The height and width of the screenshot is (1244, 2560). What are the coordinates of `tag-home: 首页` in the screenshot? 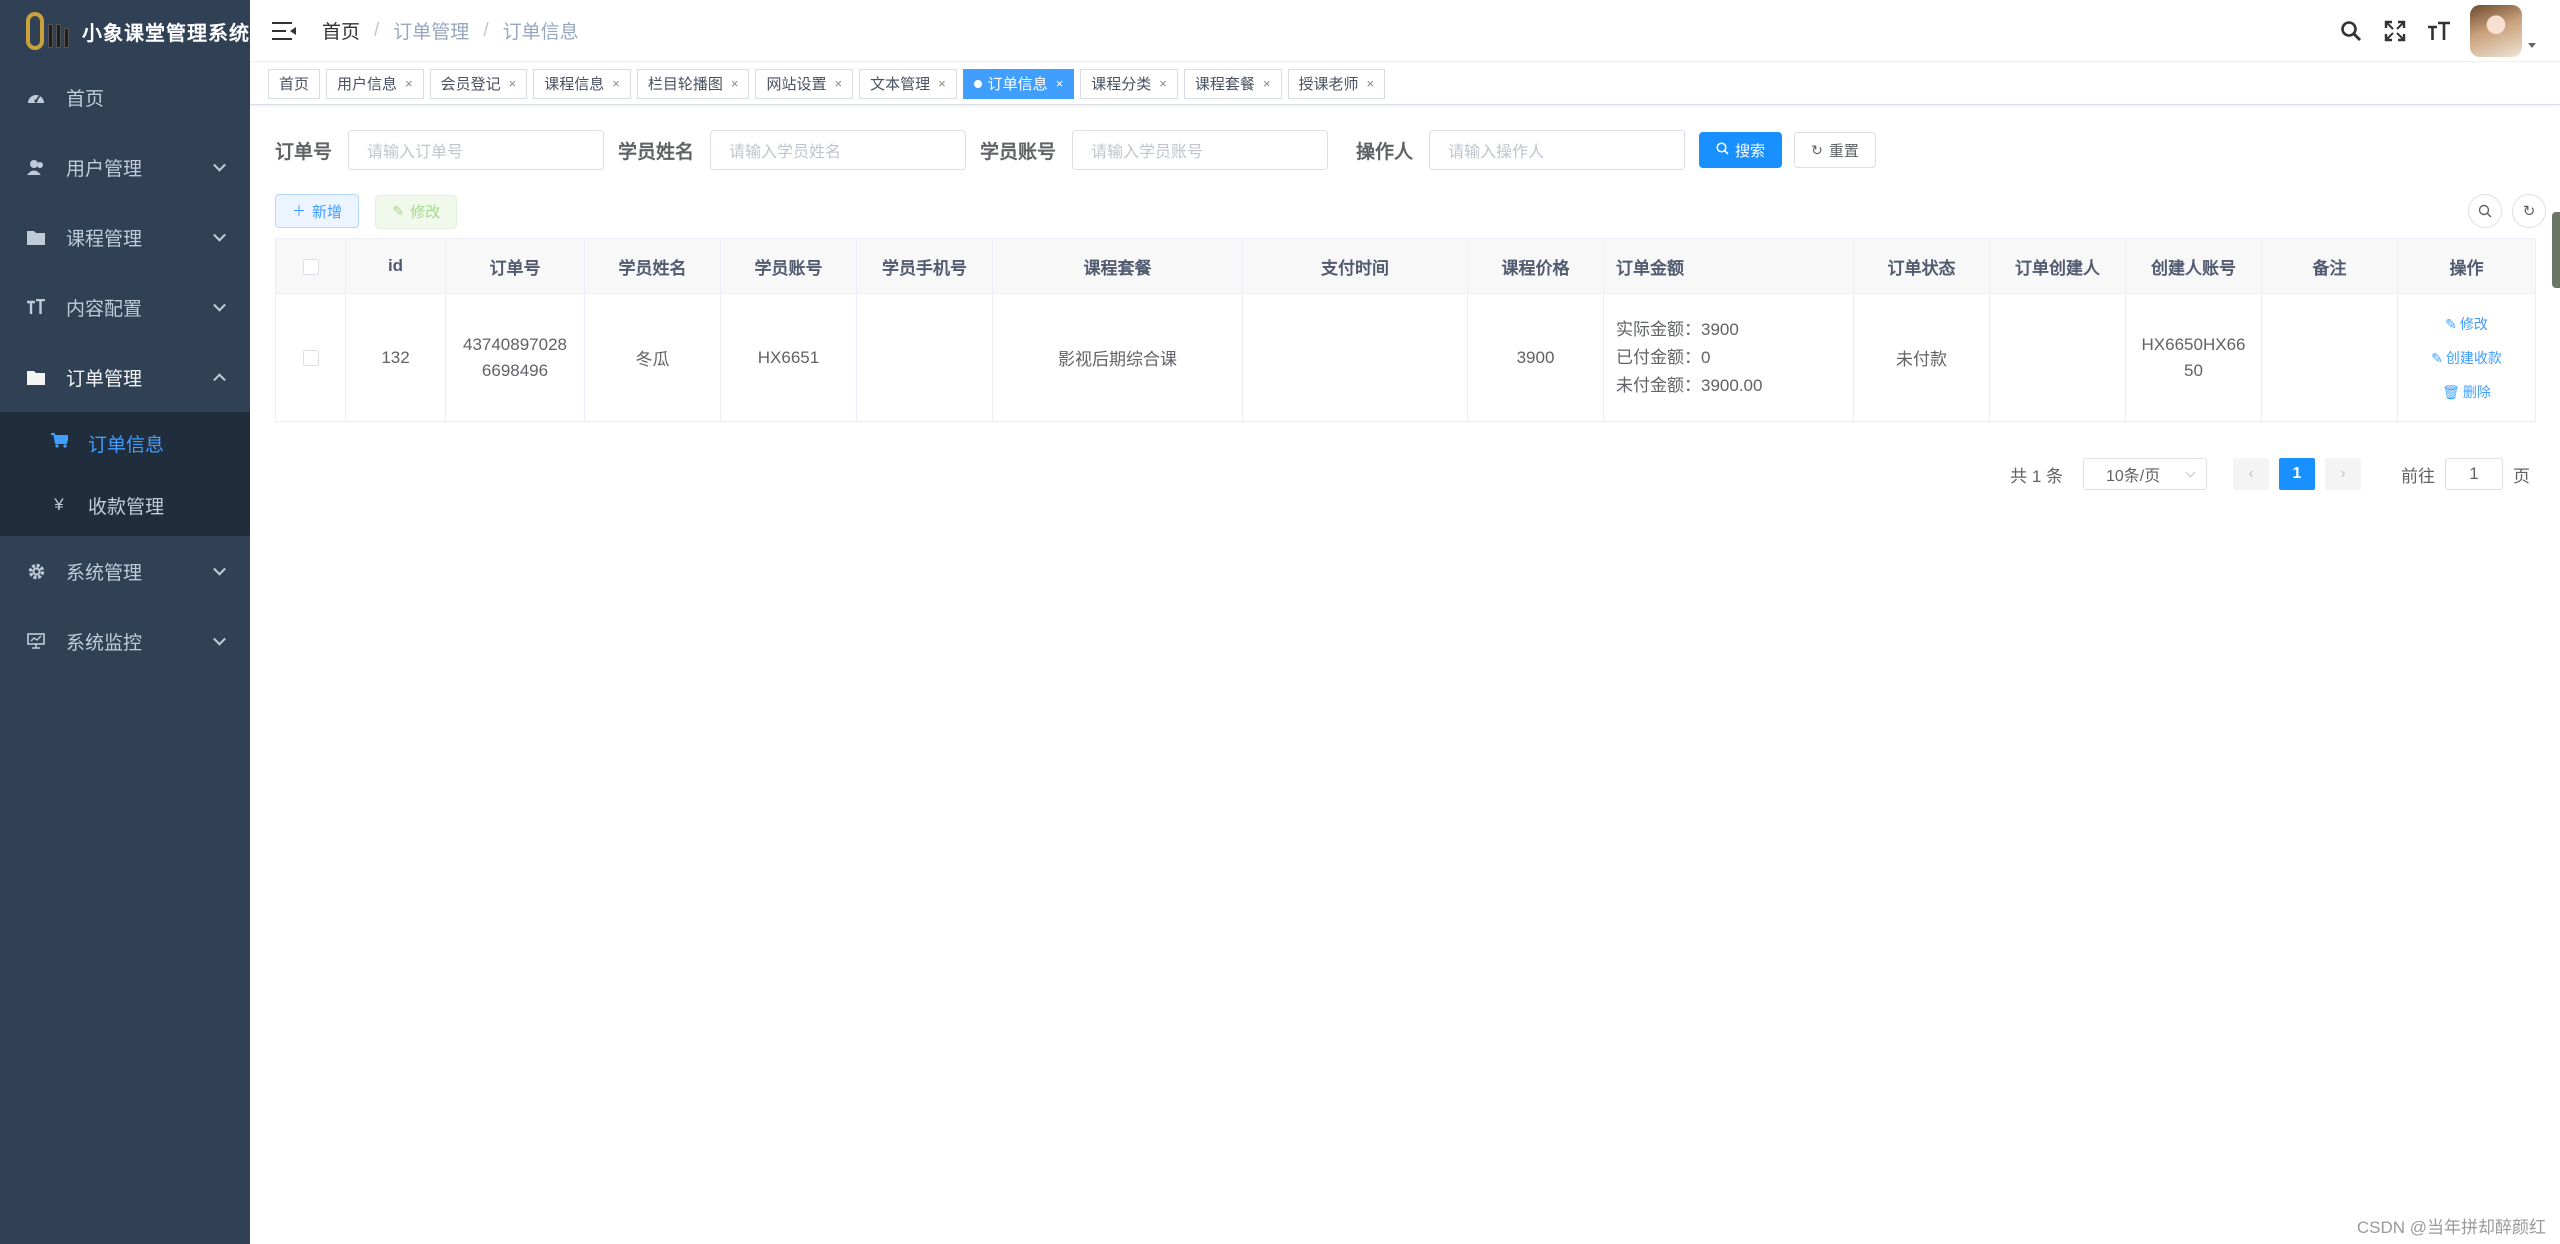 It's located at (294, 83).